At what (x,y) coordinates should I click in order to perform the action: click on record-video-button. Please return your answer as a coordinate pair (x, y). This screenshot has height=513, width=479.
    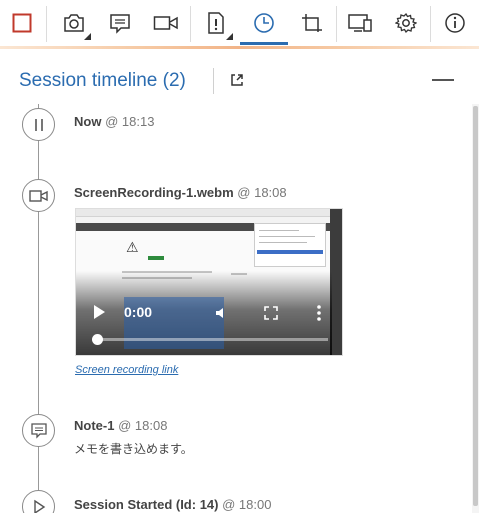
    Looking at the image, I should click on (166, 23).